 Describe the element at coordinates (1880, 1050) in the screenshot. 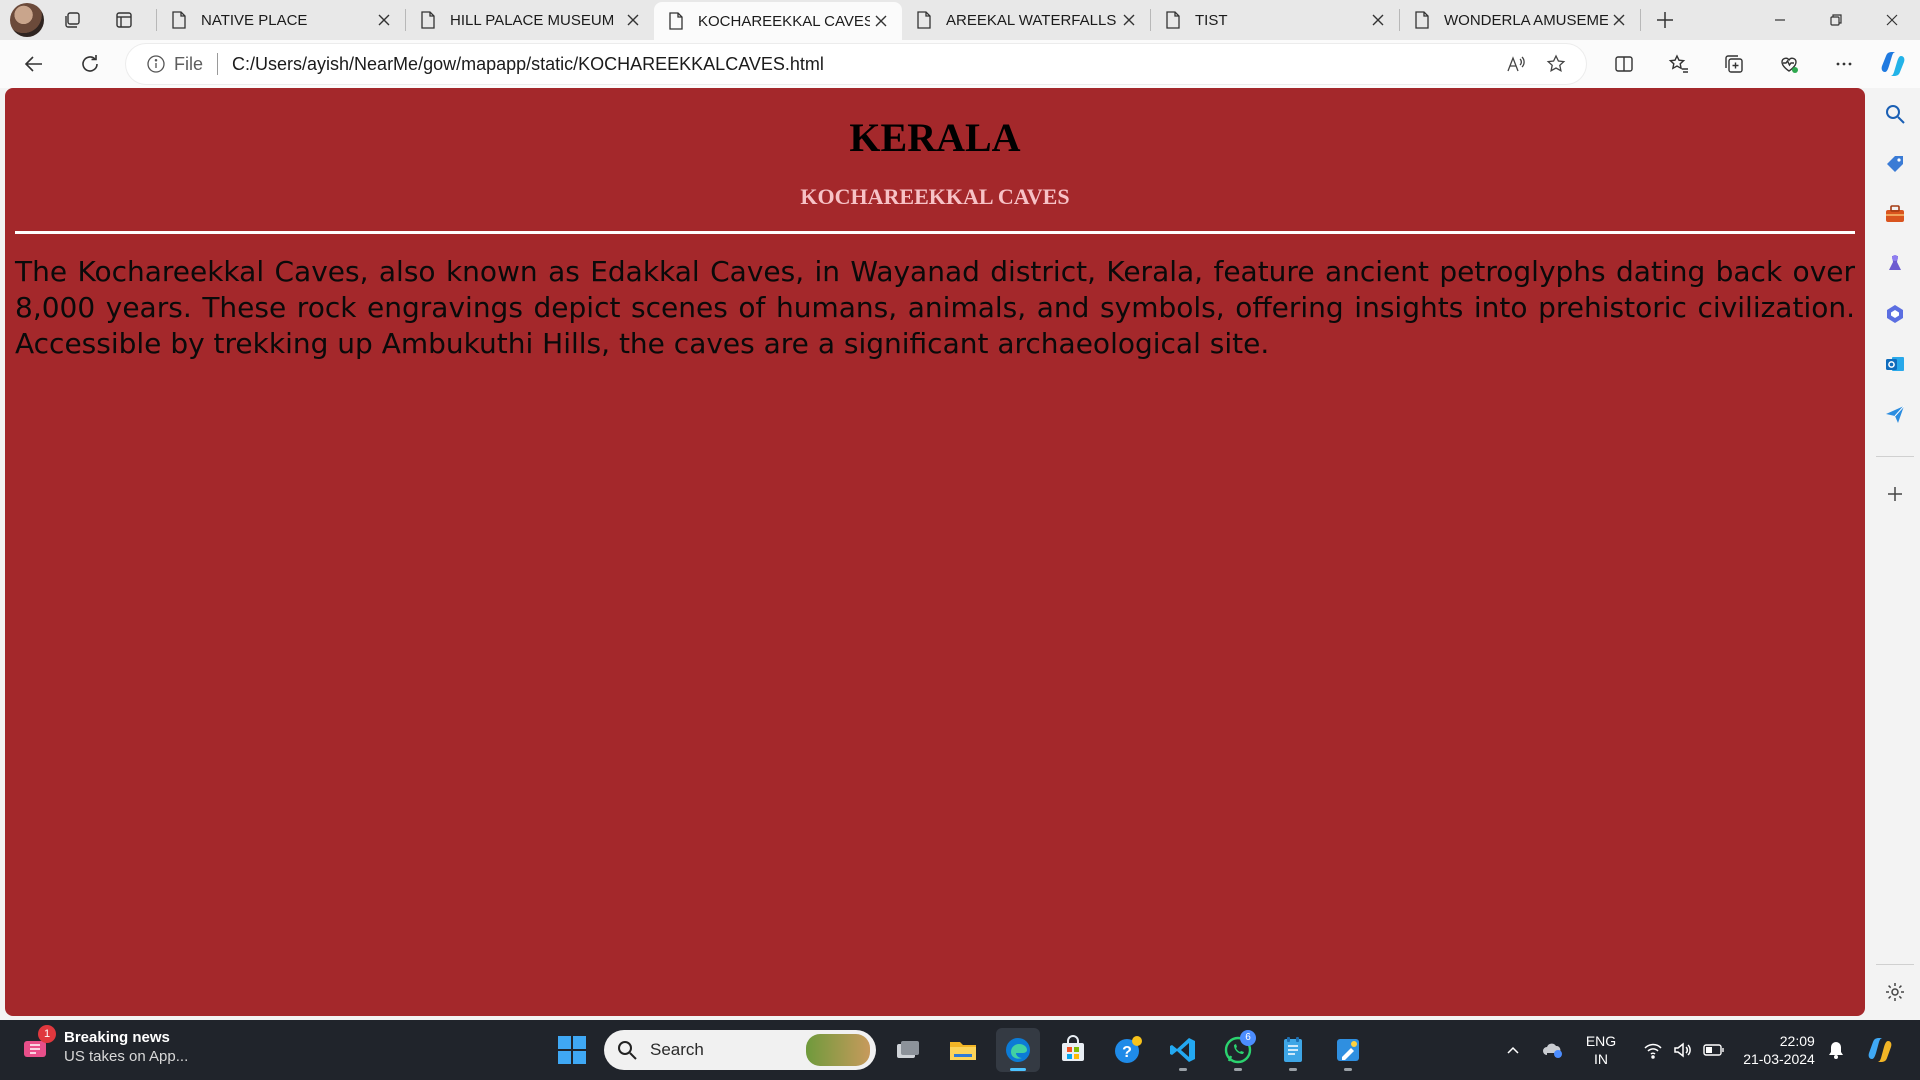

I see `copilot-taskbar-button` at that location.